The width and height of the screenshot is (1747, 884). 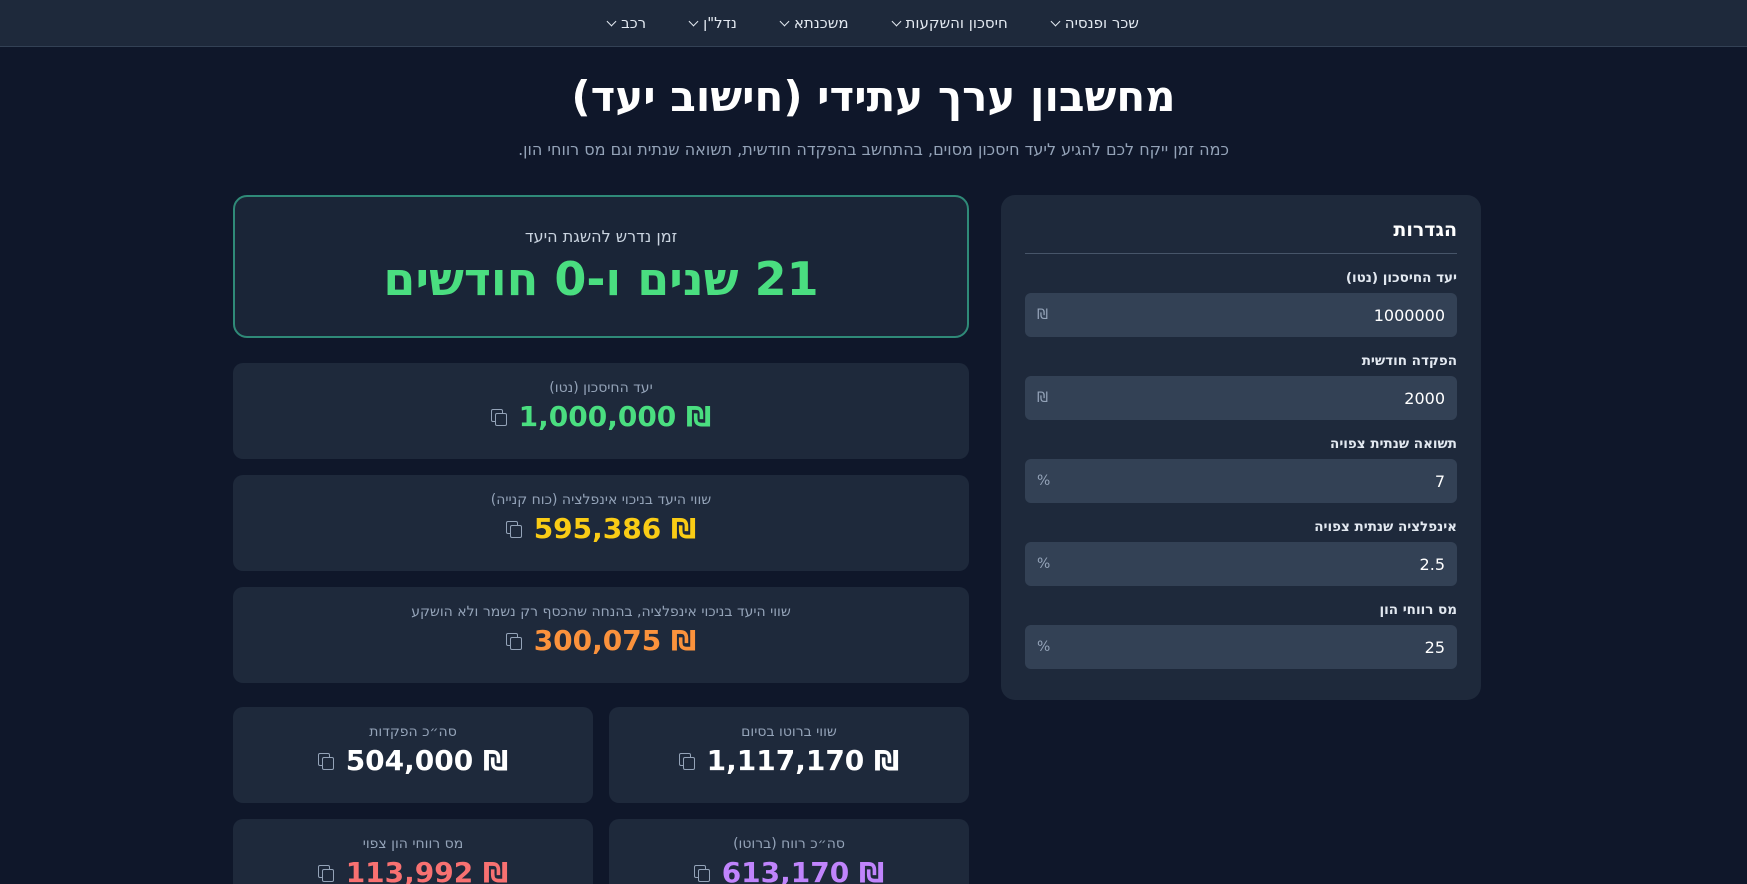 I want to click on gross-value-card: שווי ברוטו בסיום ₪ 1,117,170, so click(x=789, y=755).